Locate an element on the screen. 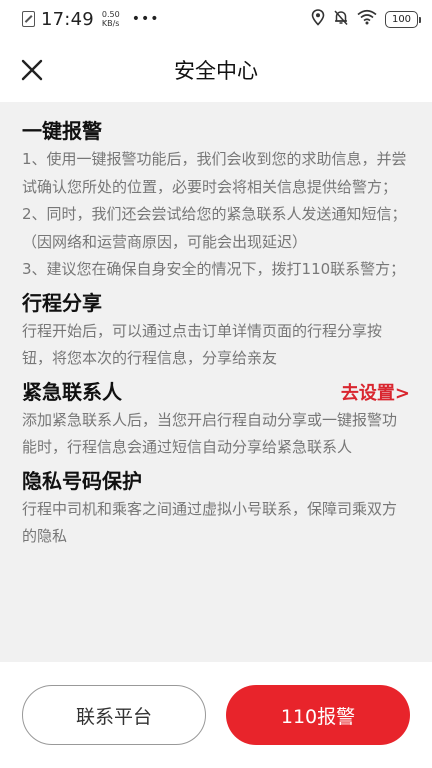 The height and width of the screenshot is (768, 432). status-right: 100 is located at coordinates (366, 19).